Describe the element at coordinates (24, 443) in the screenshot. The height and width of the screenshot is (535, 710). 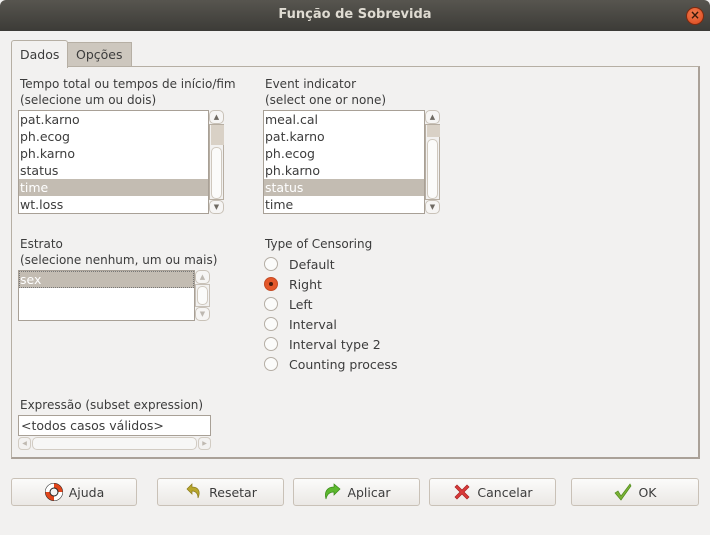
I see `scroll-left-arrow-icon: ◀` at that location.